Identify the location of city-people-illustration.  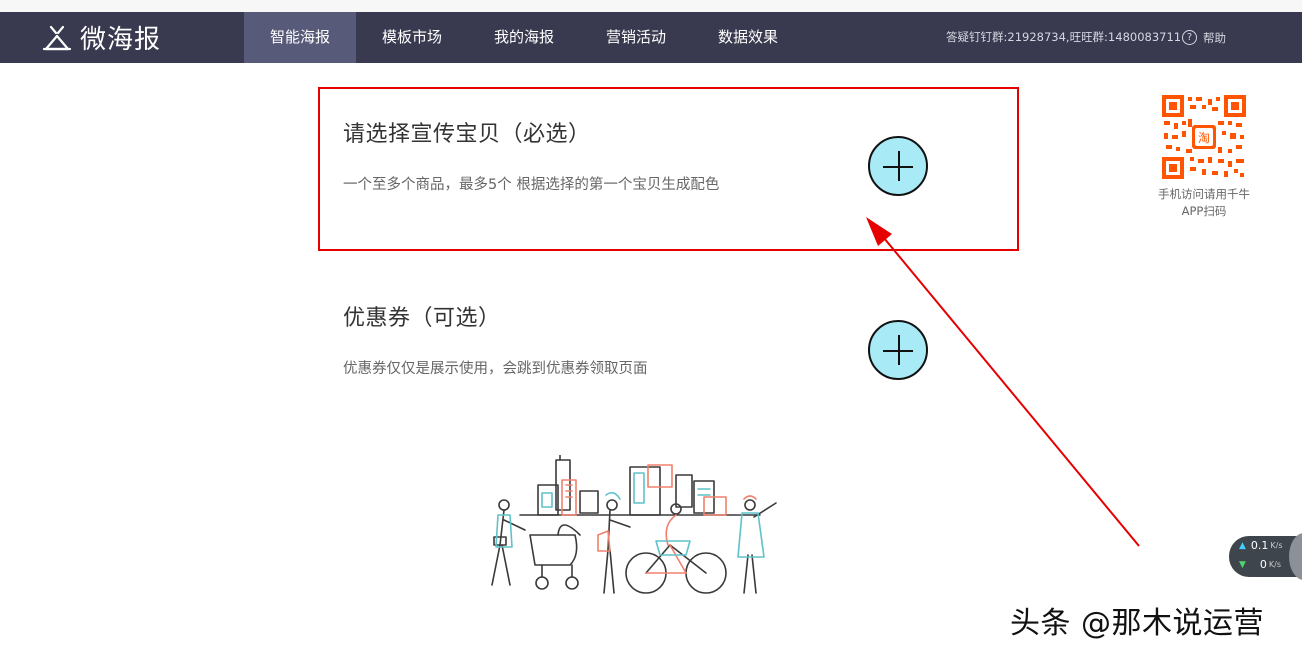
(634, 524).